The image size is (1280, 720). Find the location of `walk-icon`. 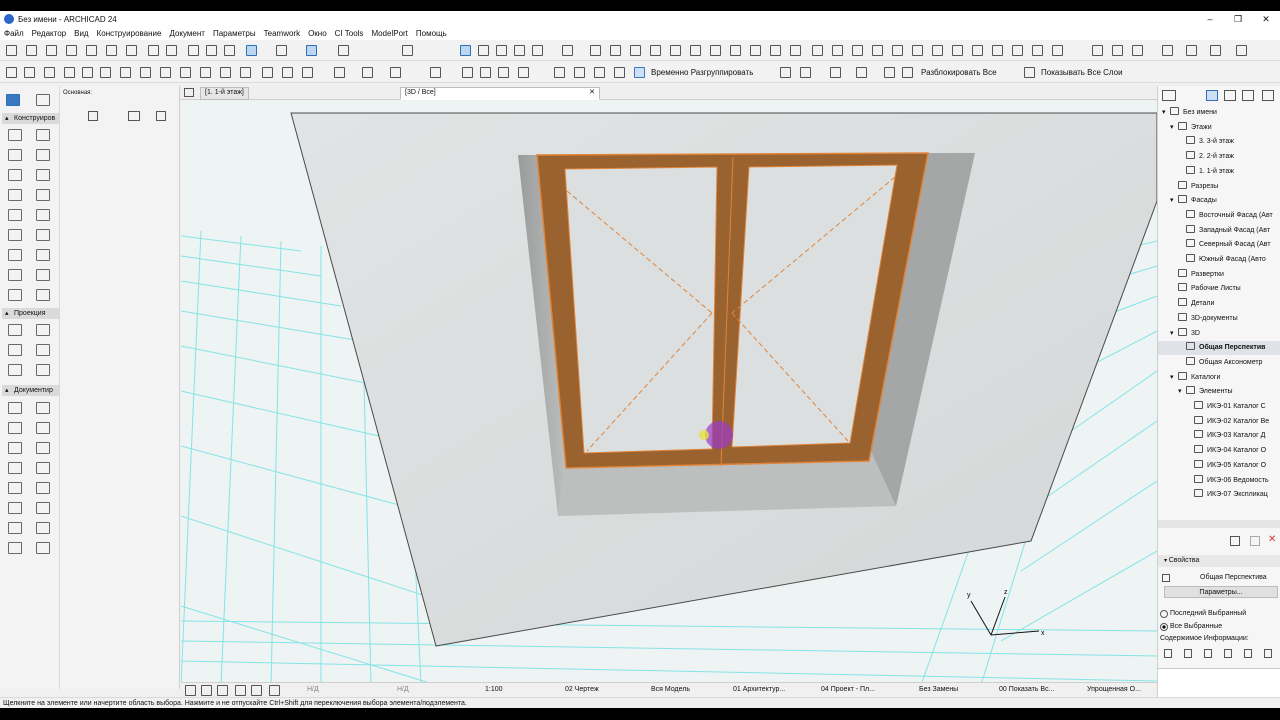

walk-icon is located at coordinates (256, 690).